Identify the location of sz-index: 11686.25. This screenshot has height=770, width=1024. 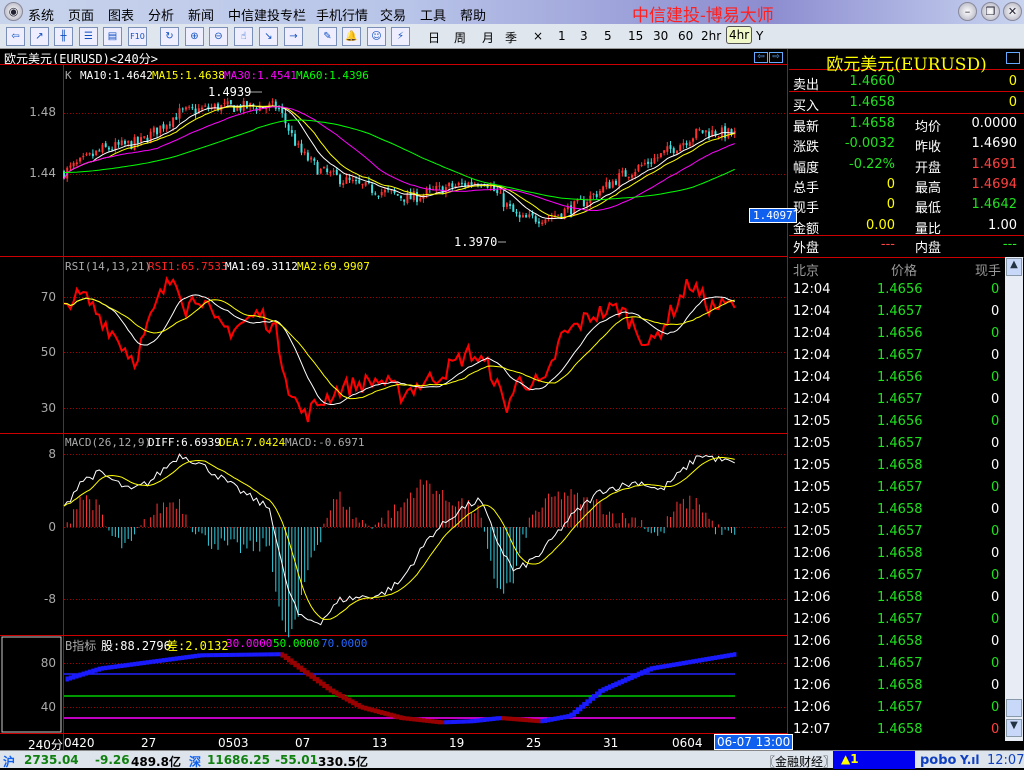
(239, 760).